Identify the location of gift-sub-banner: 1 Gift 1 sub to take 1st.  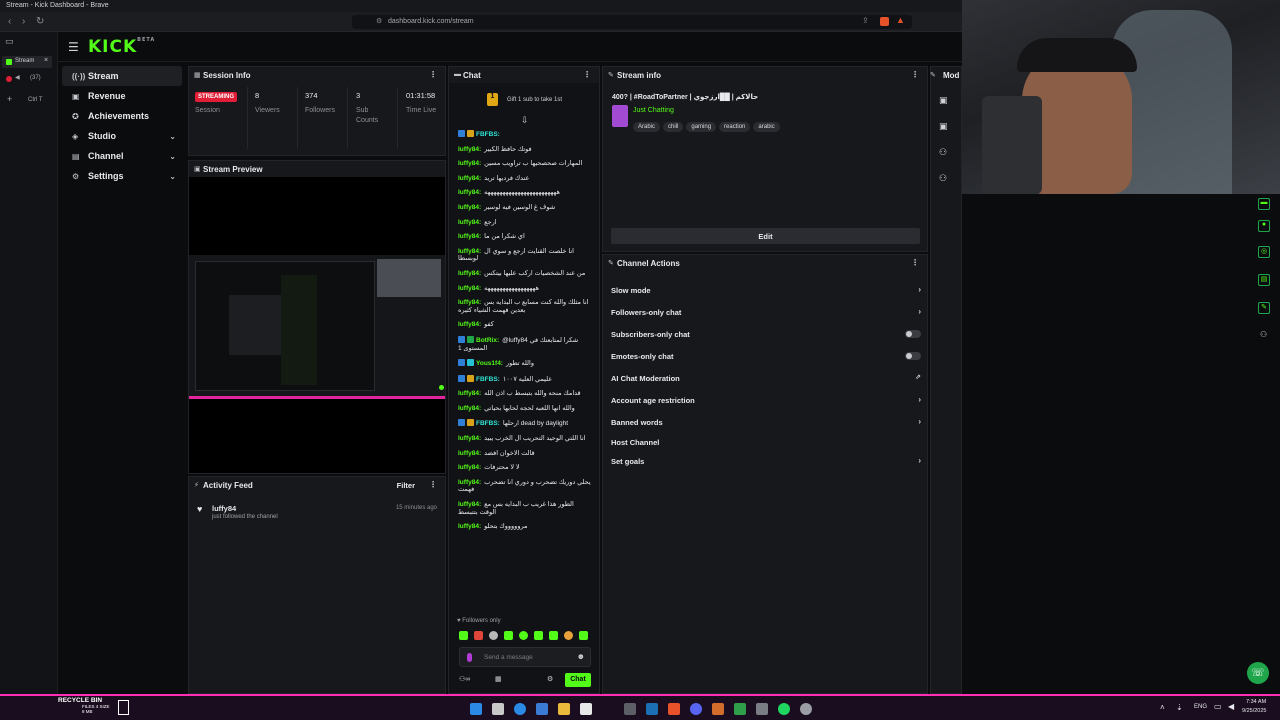
(542, 100).